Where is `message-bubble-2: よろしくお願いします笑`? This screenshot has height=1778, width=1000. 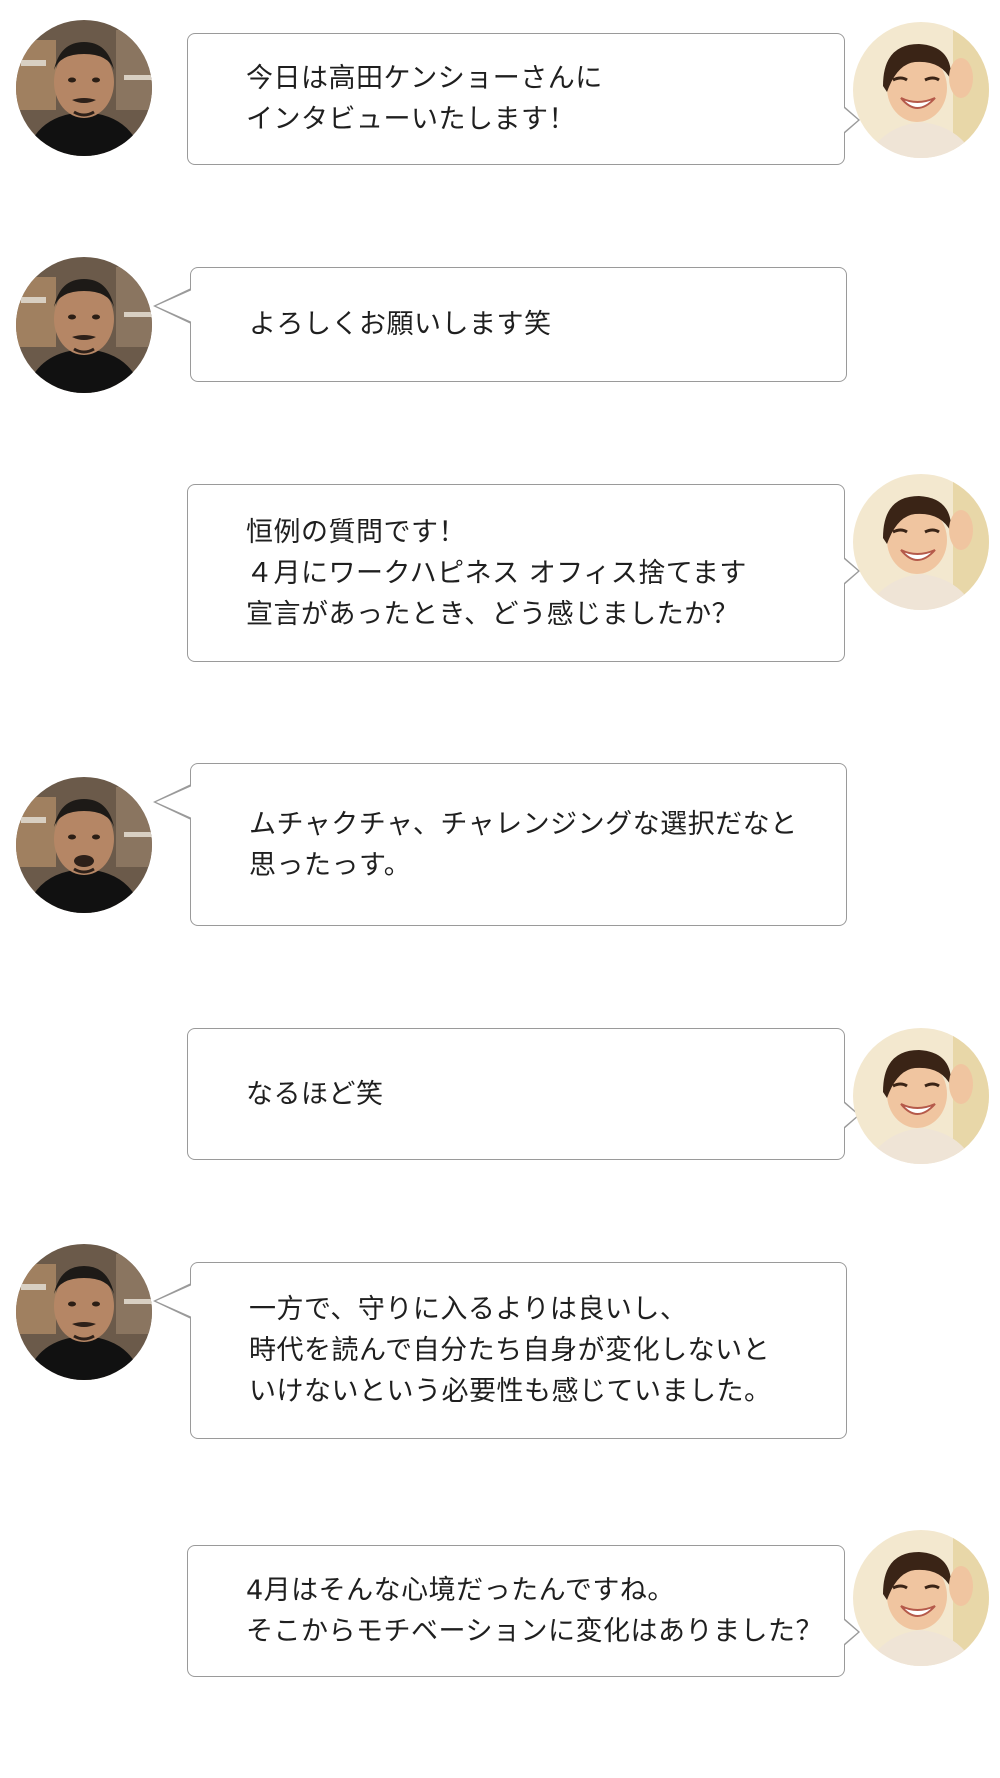
message-bubble-2: よろしくお願いします笑 is located at coordinates (500, 324).